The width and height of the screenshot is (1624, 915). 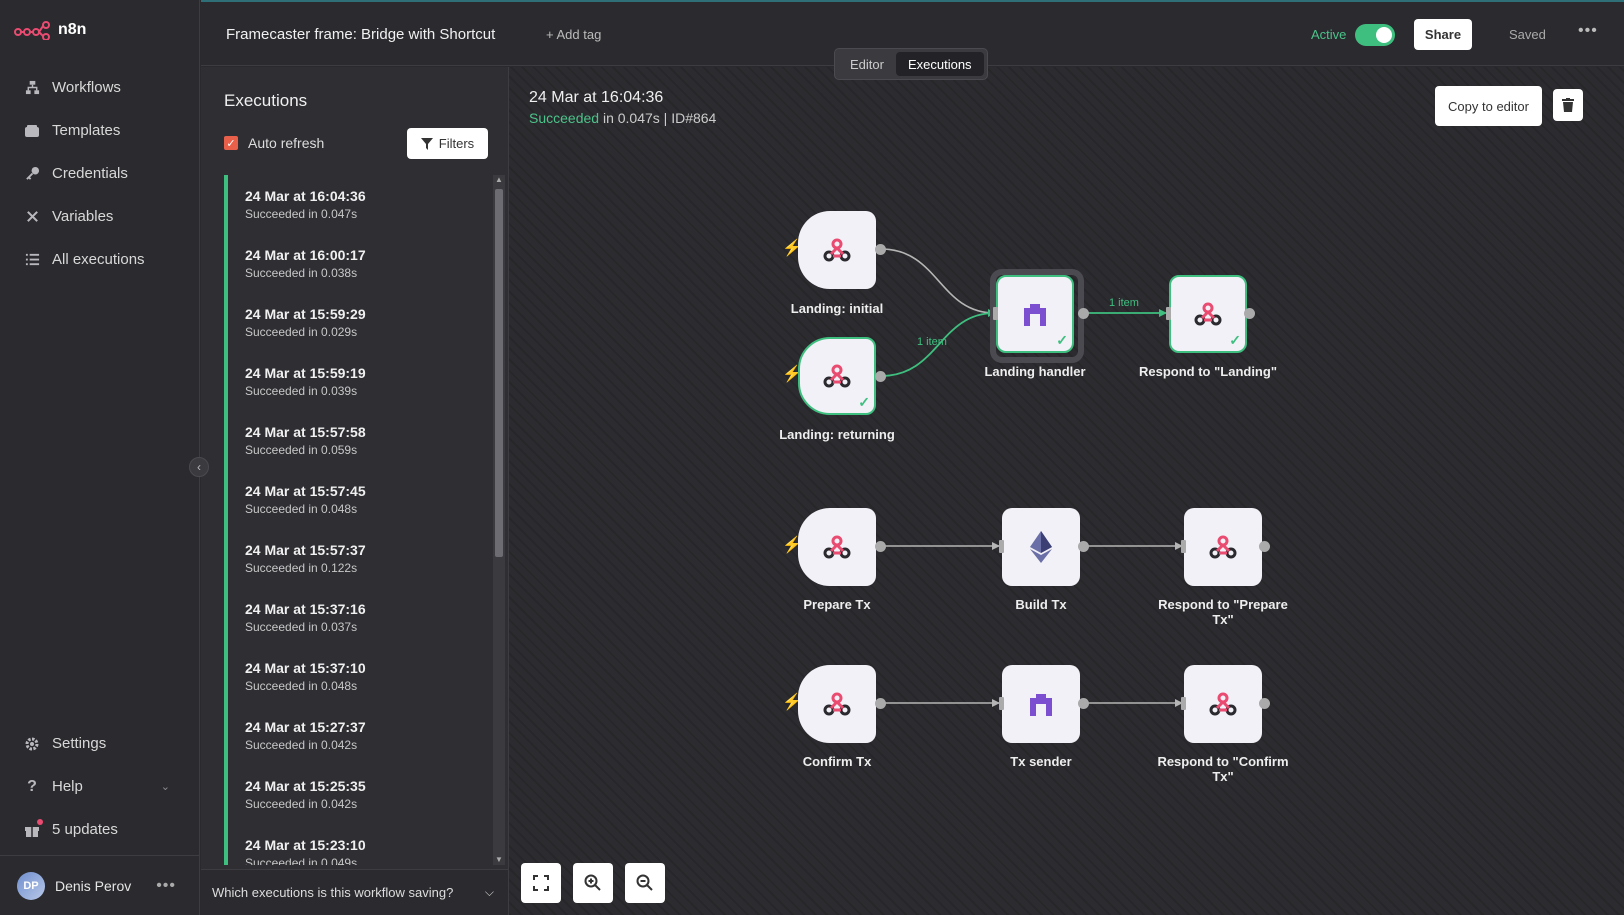 I want to click on execution-date: 24 Mar at 15:57:58, so click(x=305, y=432).